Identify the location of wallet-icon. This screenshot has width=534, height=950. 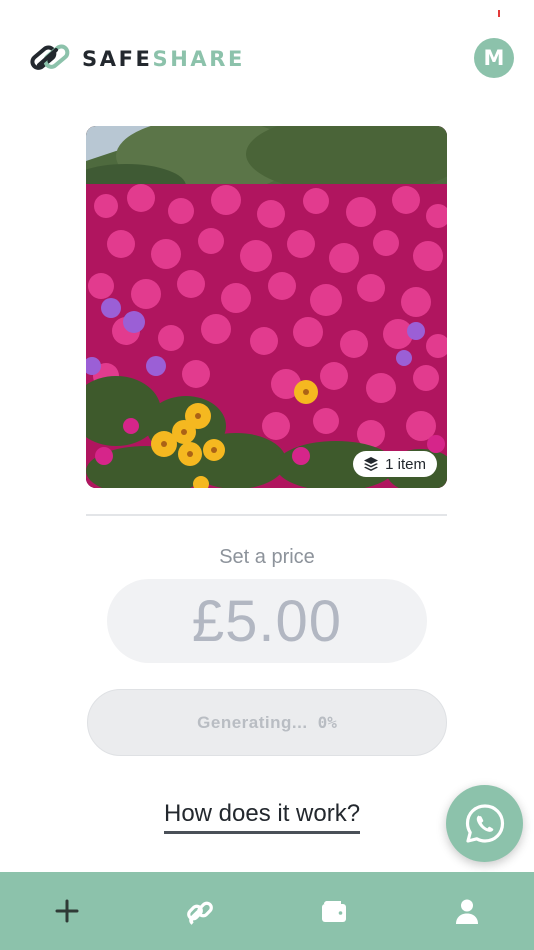
(333, 911).